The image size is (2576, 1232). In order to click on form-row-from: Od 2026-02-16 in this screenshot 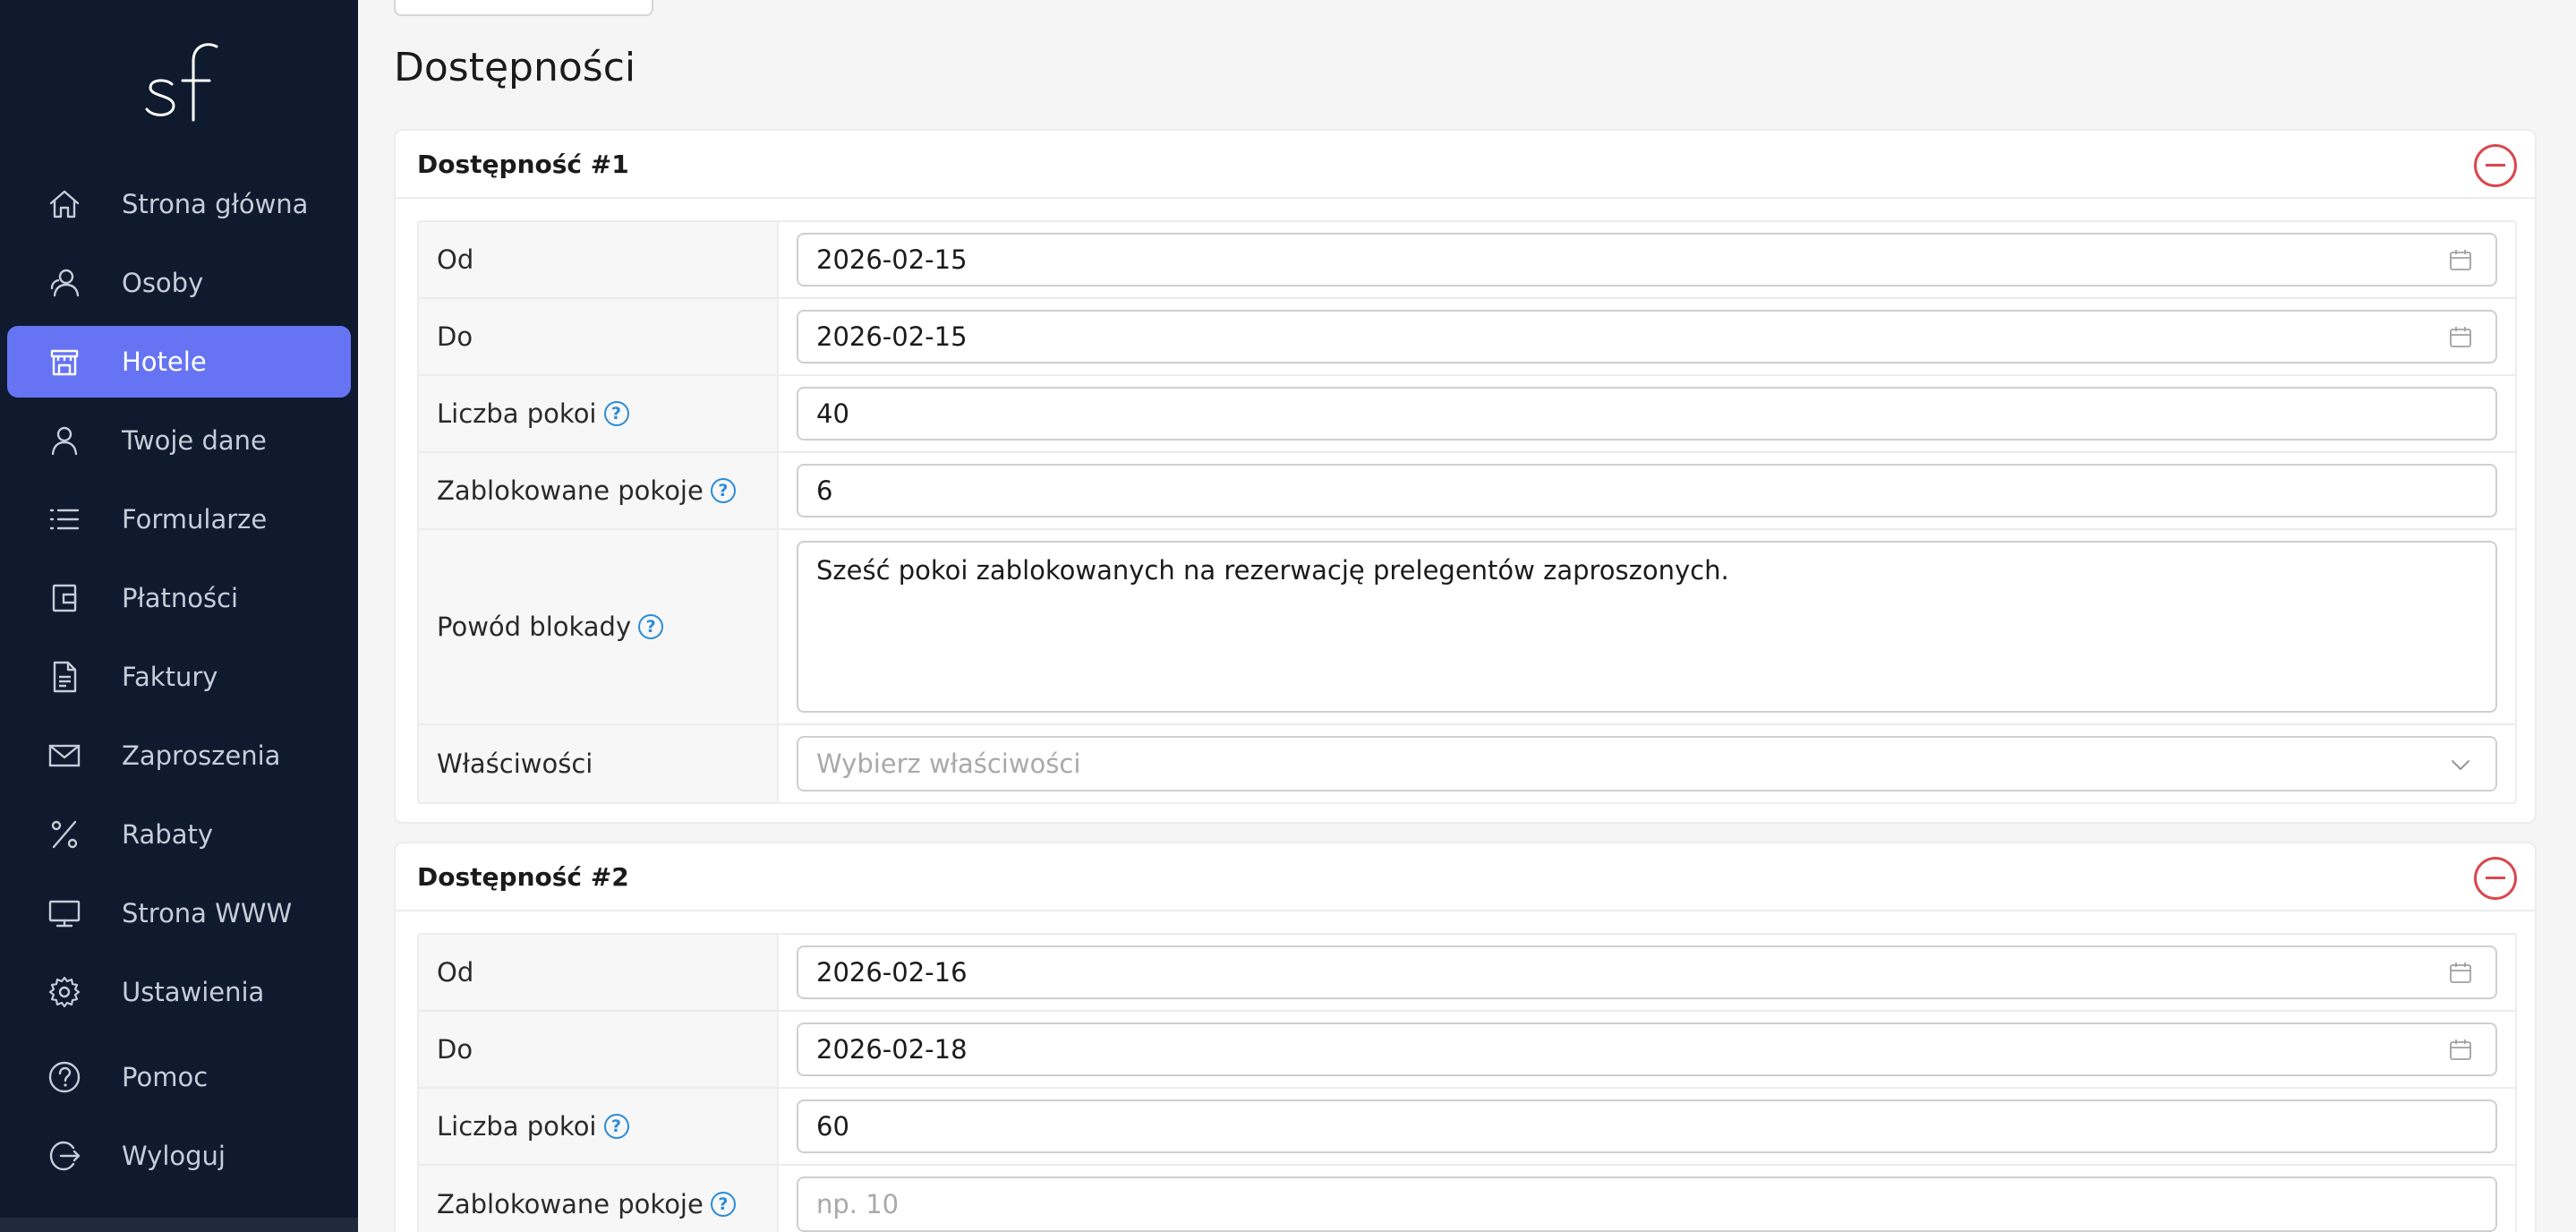, I will do `click(1467, 973)`.